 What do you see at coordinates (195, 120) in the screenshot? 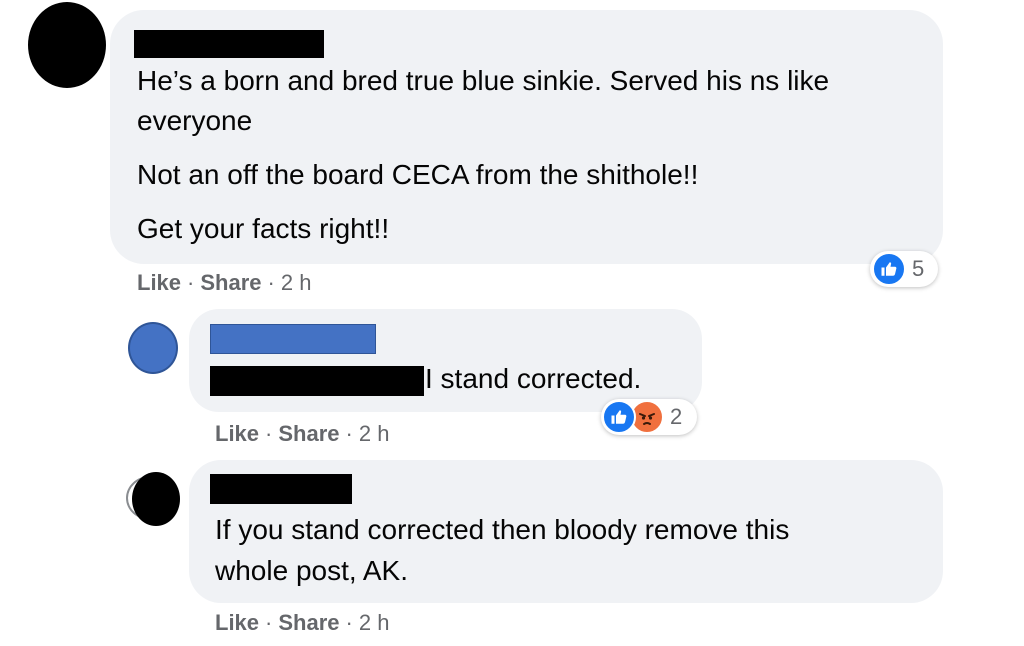
I see `comment-text-line: everyone` at bounding box center [195, 120].